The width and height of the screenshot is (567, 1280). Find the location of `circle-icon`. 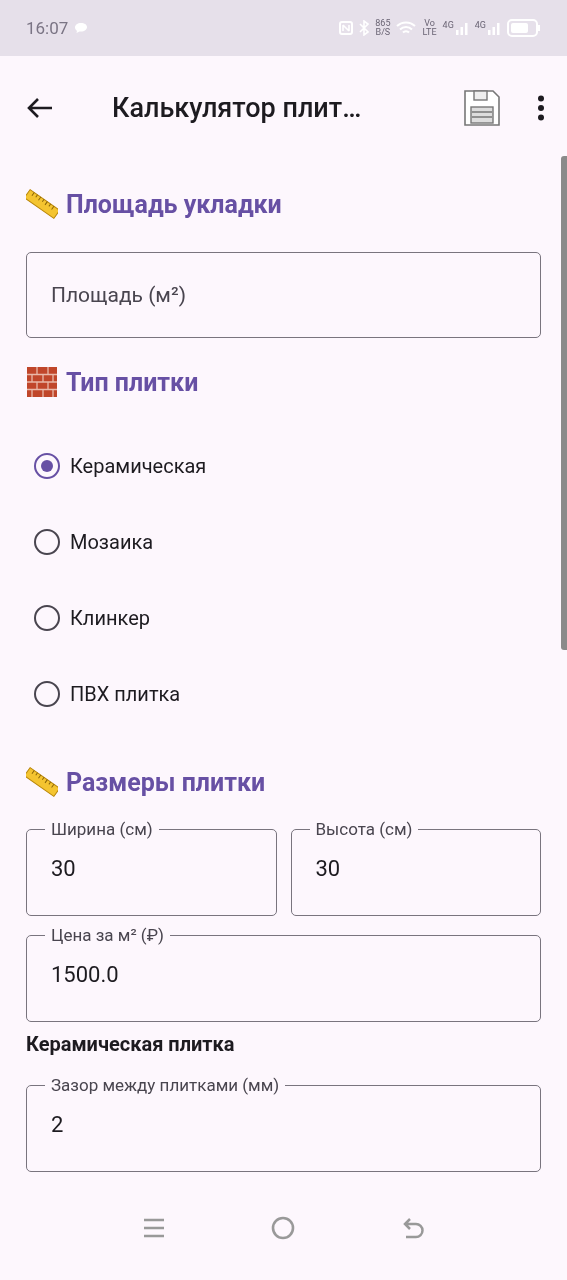

circle-icon is located at coordinates (283, 1228).